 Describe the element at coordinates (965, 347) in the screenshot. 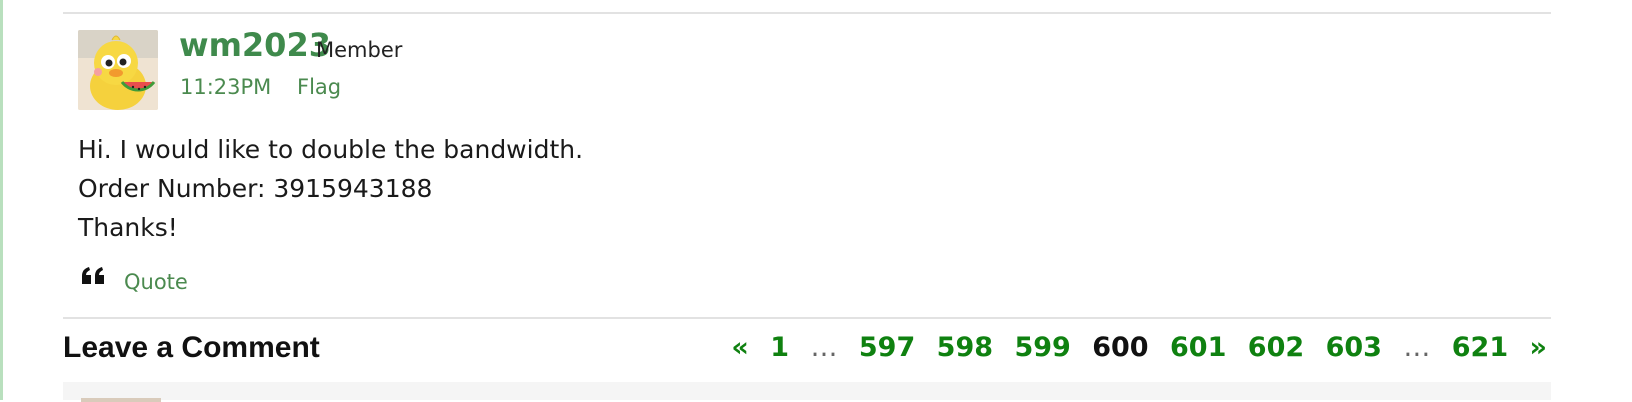

I see `pagination-page-link: 598` at that location.